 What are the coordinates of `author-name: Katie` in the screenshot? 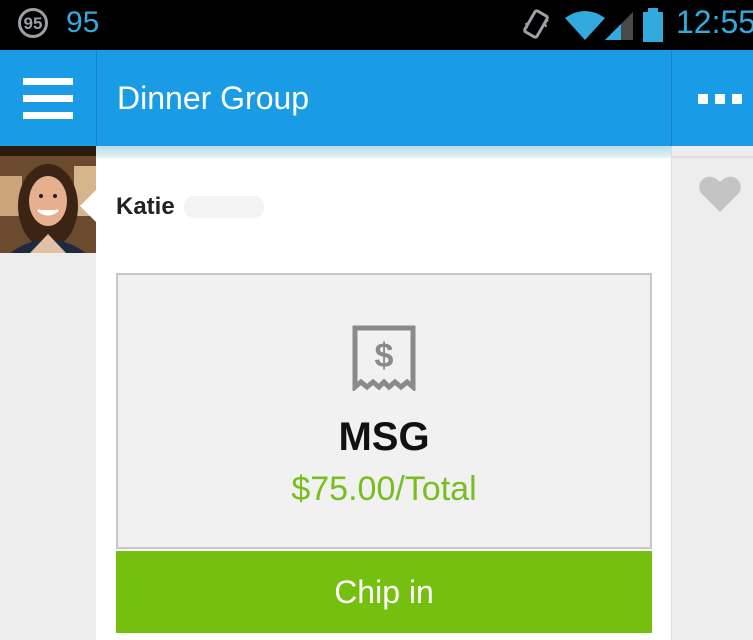 It's located at (145, 207).